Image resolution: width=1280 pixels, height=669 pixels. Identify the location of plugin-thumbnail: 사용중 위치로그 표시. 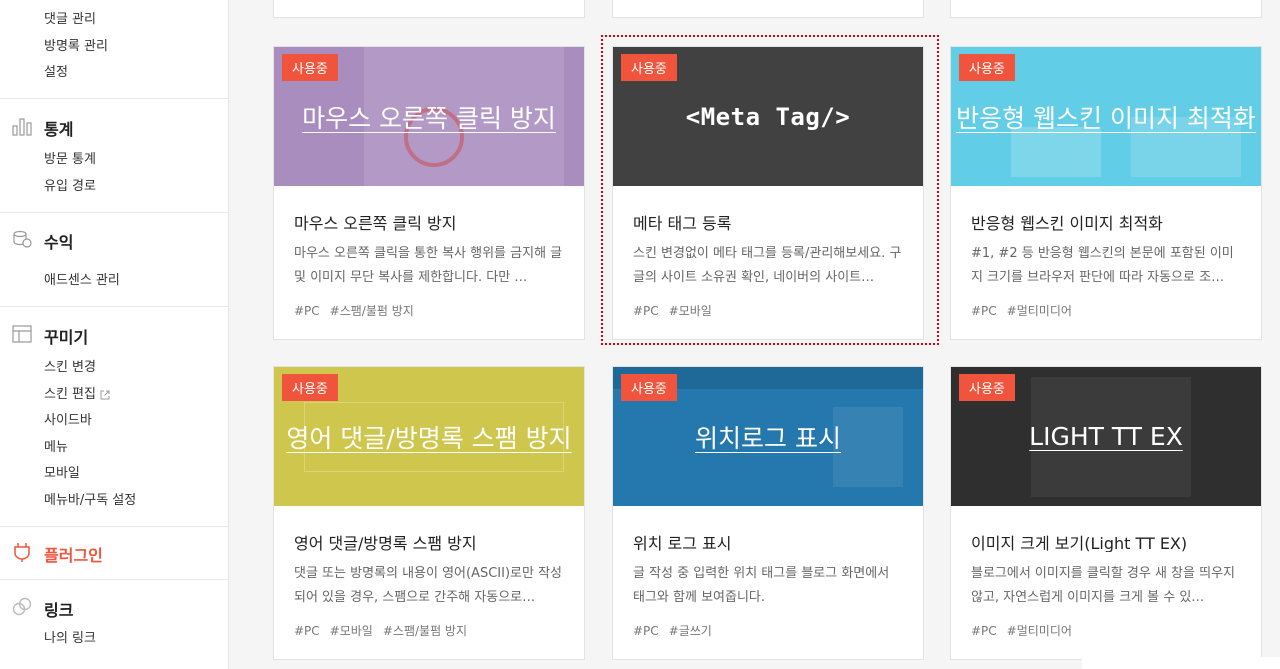
(768, 436).